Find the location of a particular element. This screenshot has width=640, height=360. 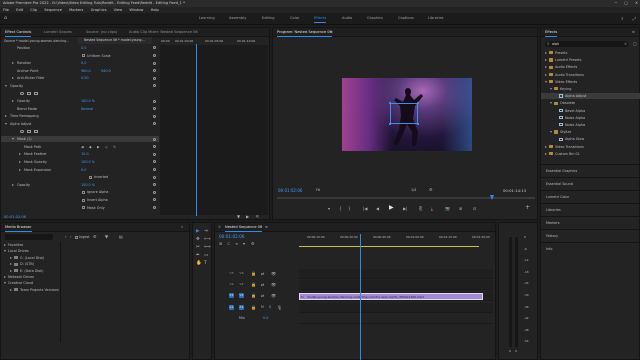

workspace-color: Color is located at coordinates (294, 18).